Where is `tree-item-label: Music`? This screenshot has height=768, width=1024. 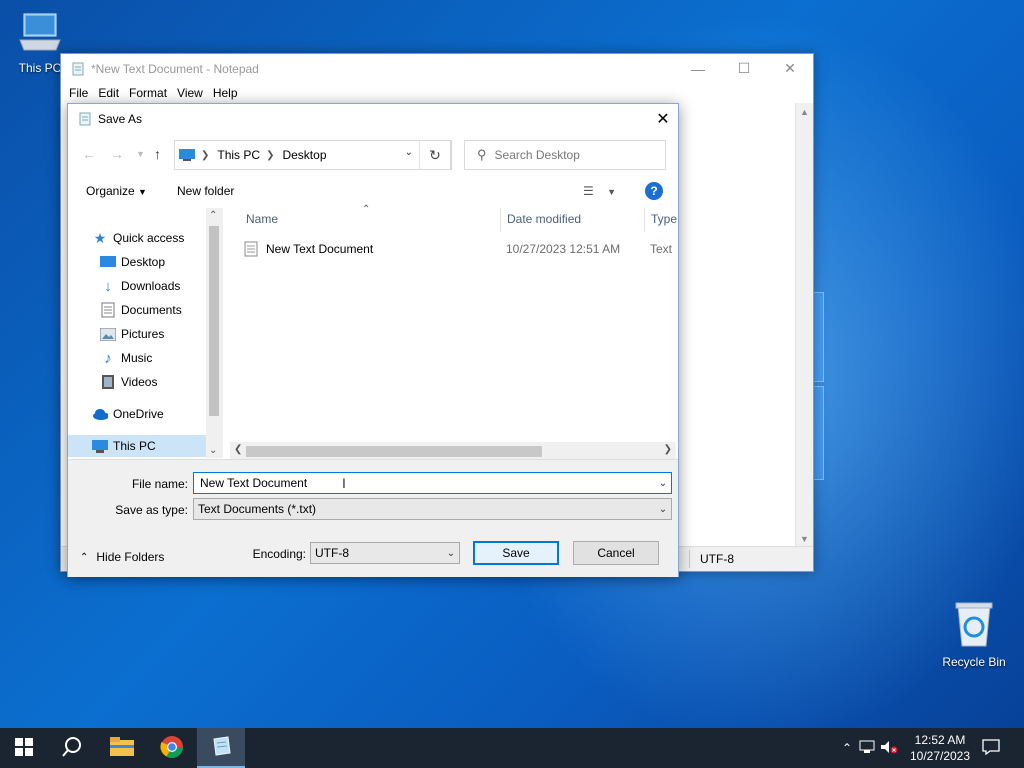
tree-item-label: Music is located at coordinates (137, 358).